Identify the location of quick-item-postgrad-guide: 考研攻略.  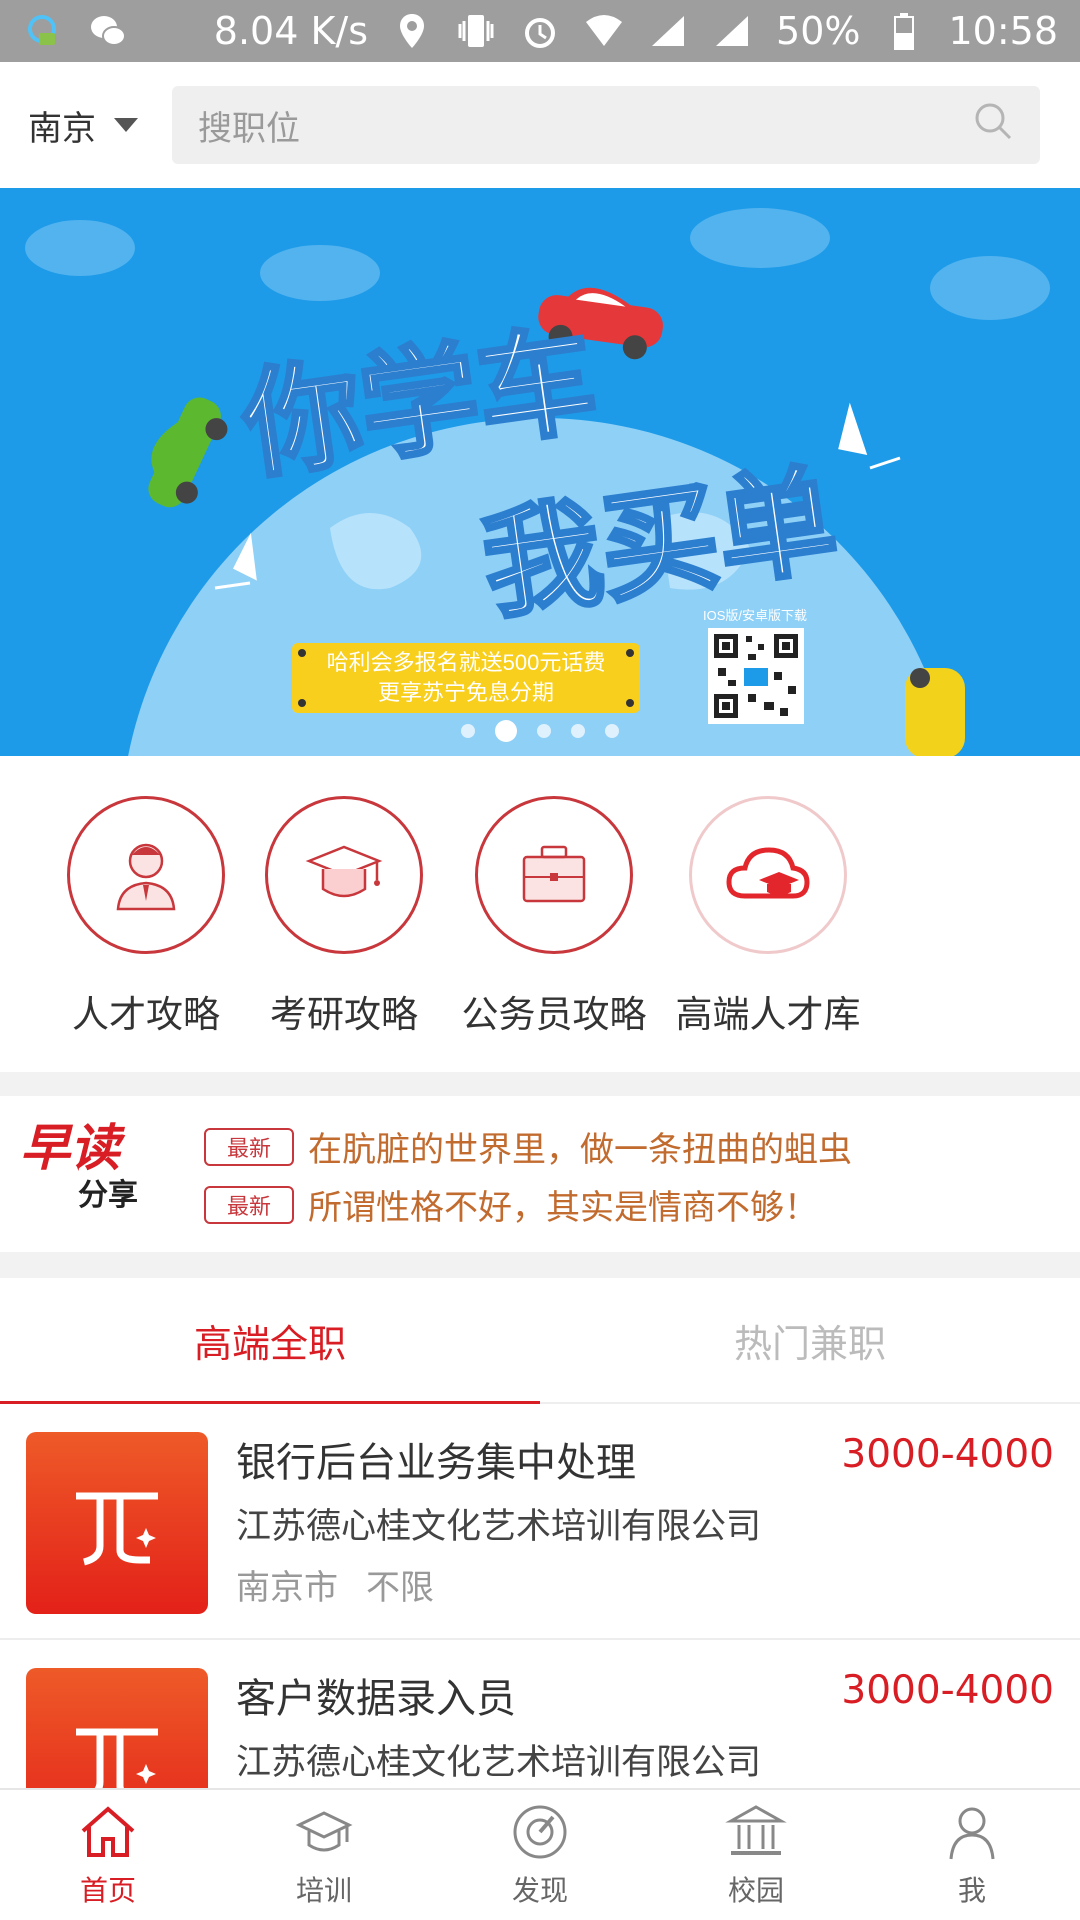
(344, 917).